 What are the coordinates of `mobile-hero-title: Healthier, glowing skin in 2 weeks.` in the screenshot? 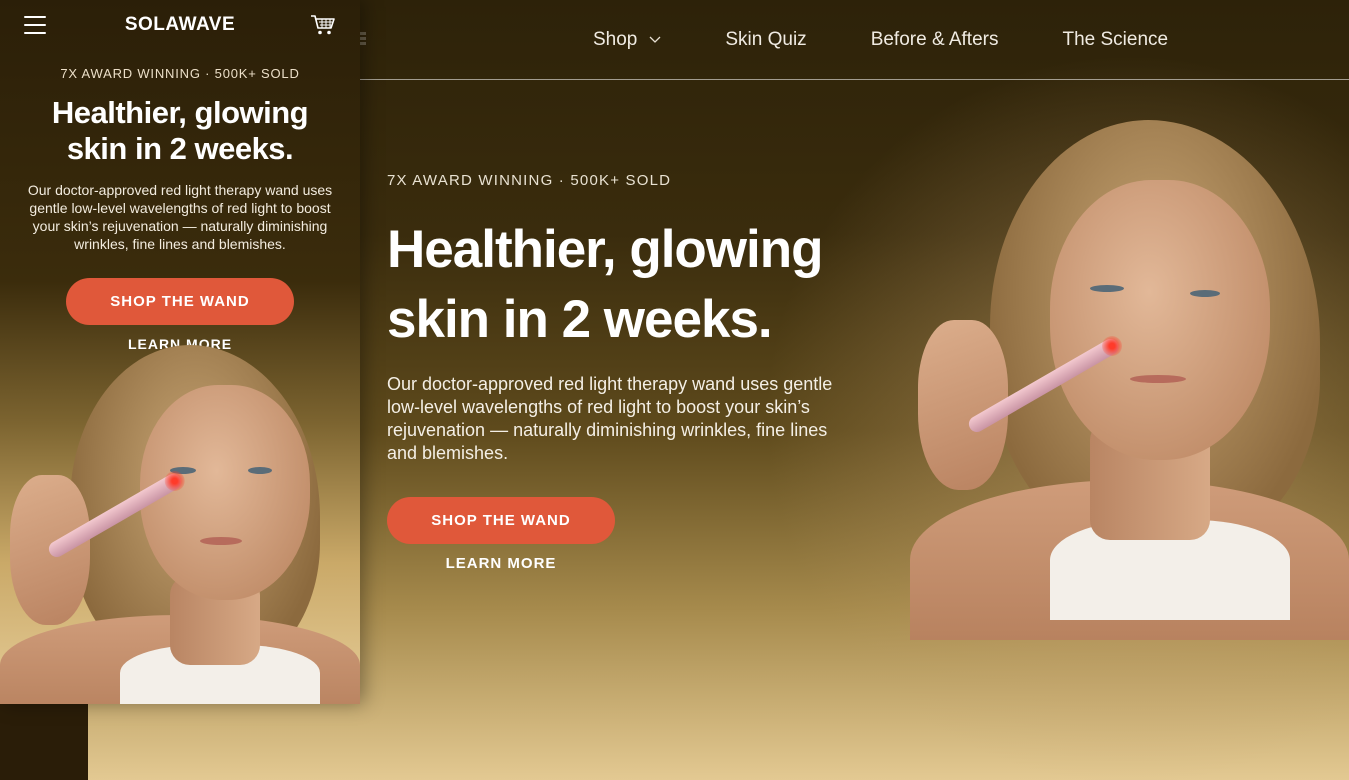 It's located at (180, 131).